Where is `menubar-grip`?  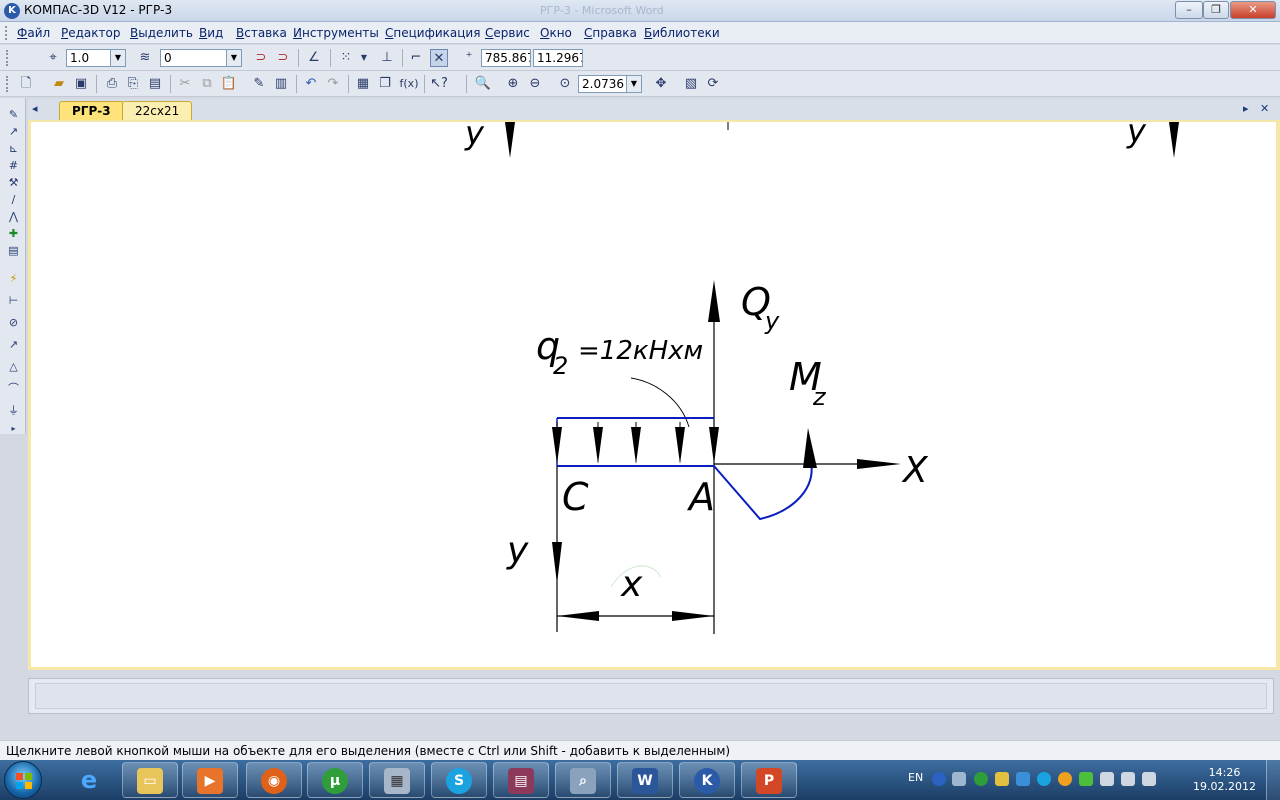
menubar-grip is located at coordinates (6, 33).